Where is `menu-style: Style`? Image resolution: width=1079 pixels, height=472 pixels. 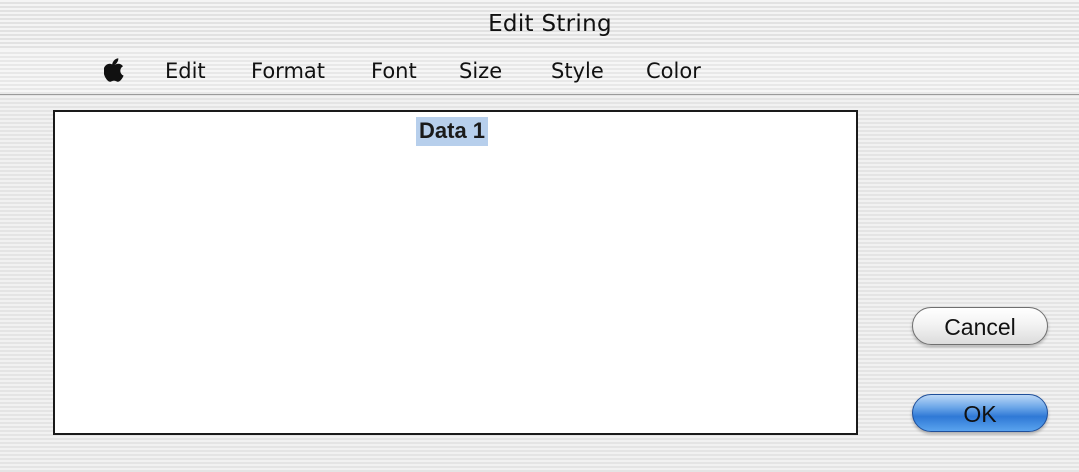
menu-style: Style is located at coordinates (577, 71).